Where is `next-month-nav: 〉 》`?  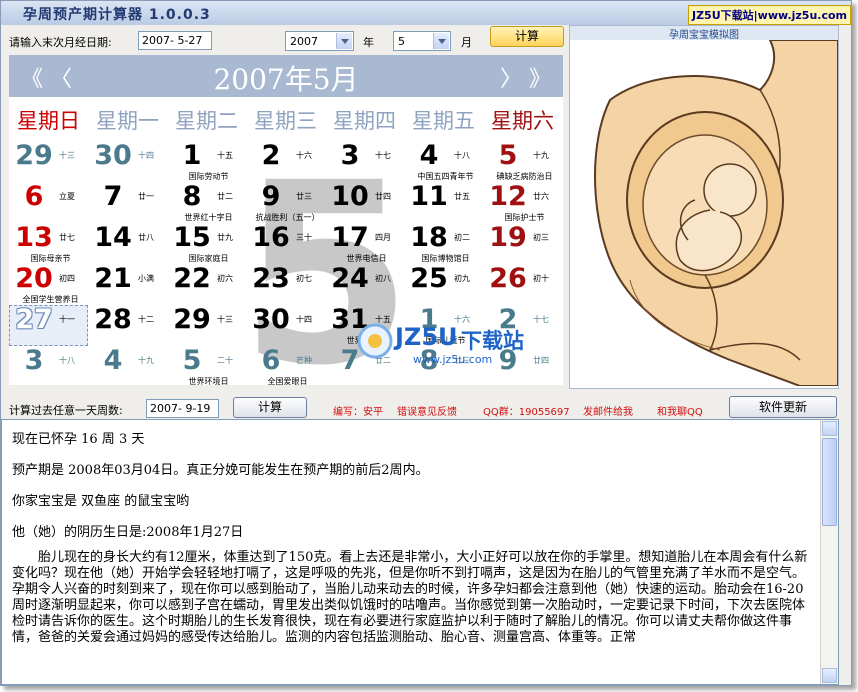 next-month-nav: 〉 》 is located at coordinates (525, 77).